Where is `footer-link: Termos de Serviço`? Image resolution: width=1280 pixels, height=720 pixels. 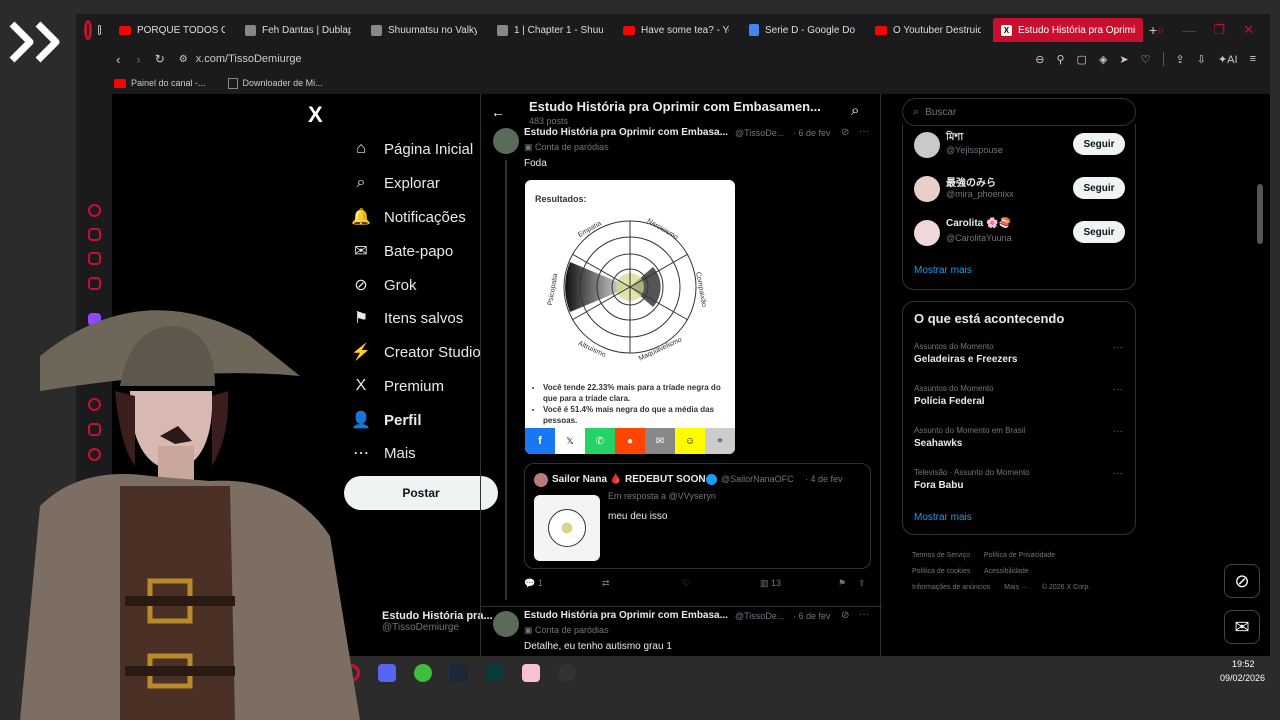 footer-link: Termos de Serviço is located at coordinates (941, 555).